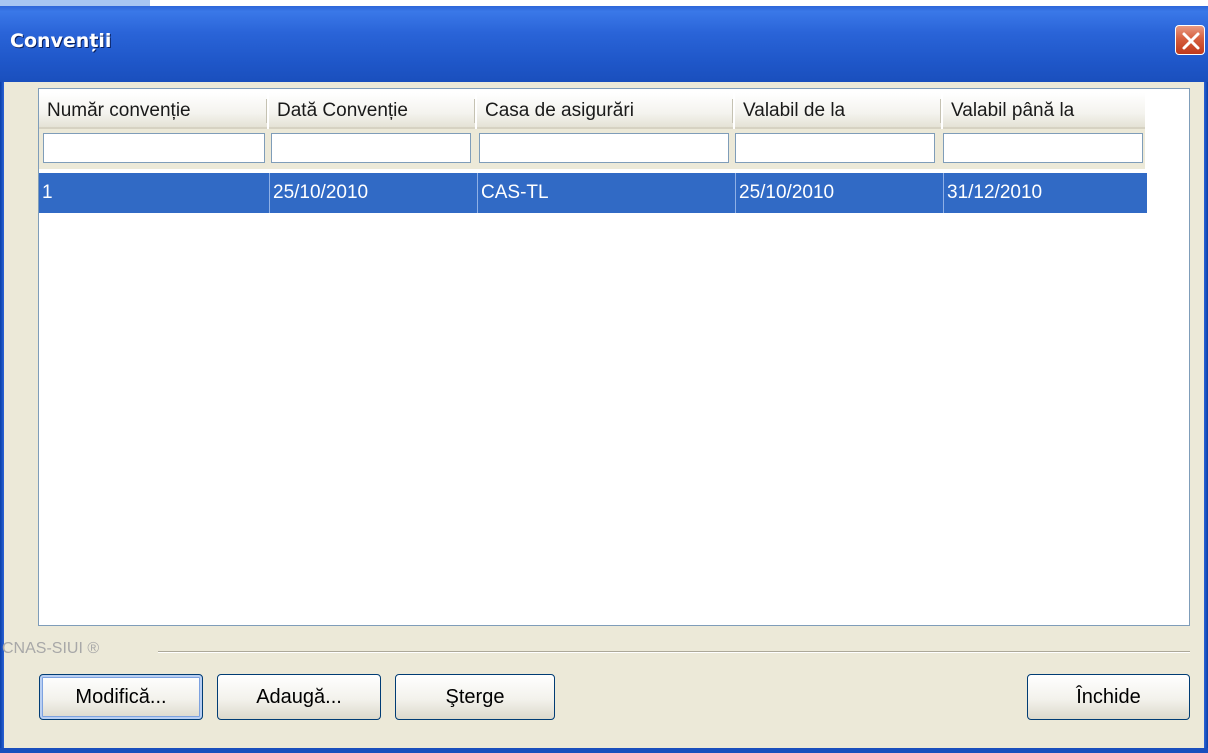 The image size is (1208, 753). I want to click on cell-numar: 1, so click(154, 193).